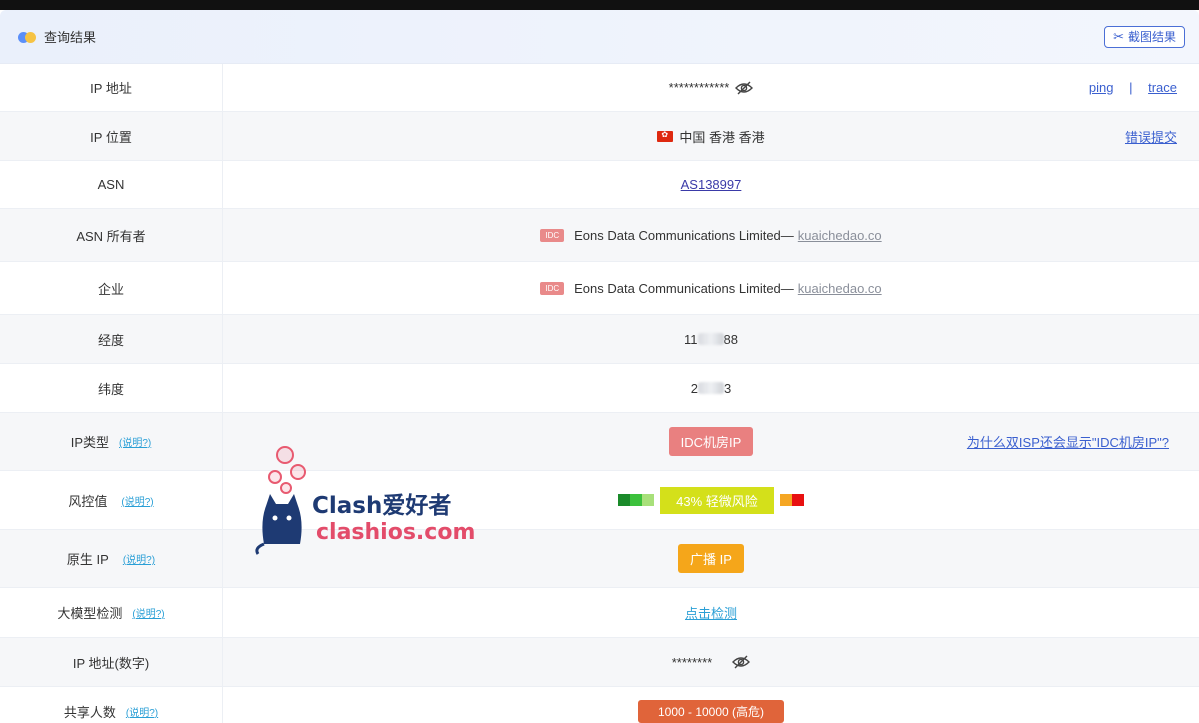 The width and height of the screenshot is (1199, 723). I want to click on window-top-edge, so click(599, 5).